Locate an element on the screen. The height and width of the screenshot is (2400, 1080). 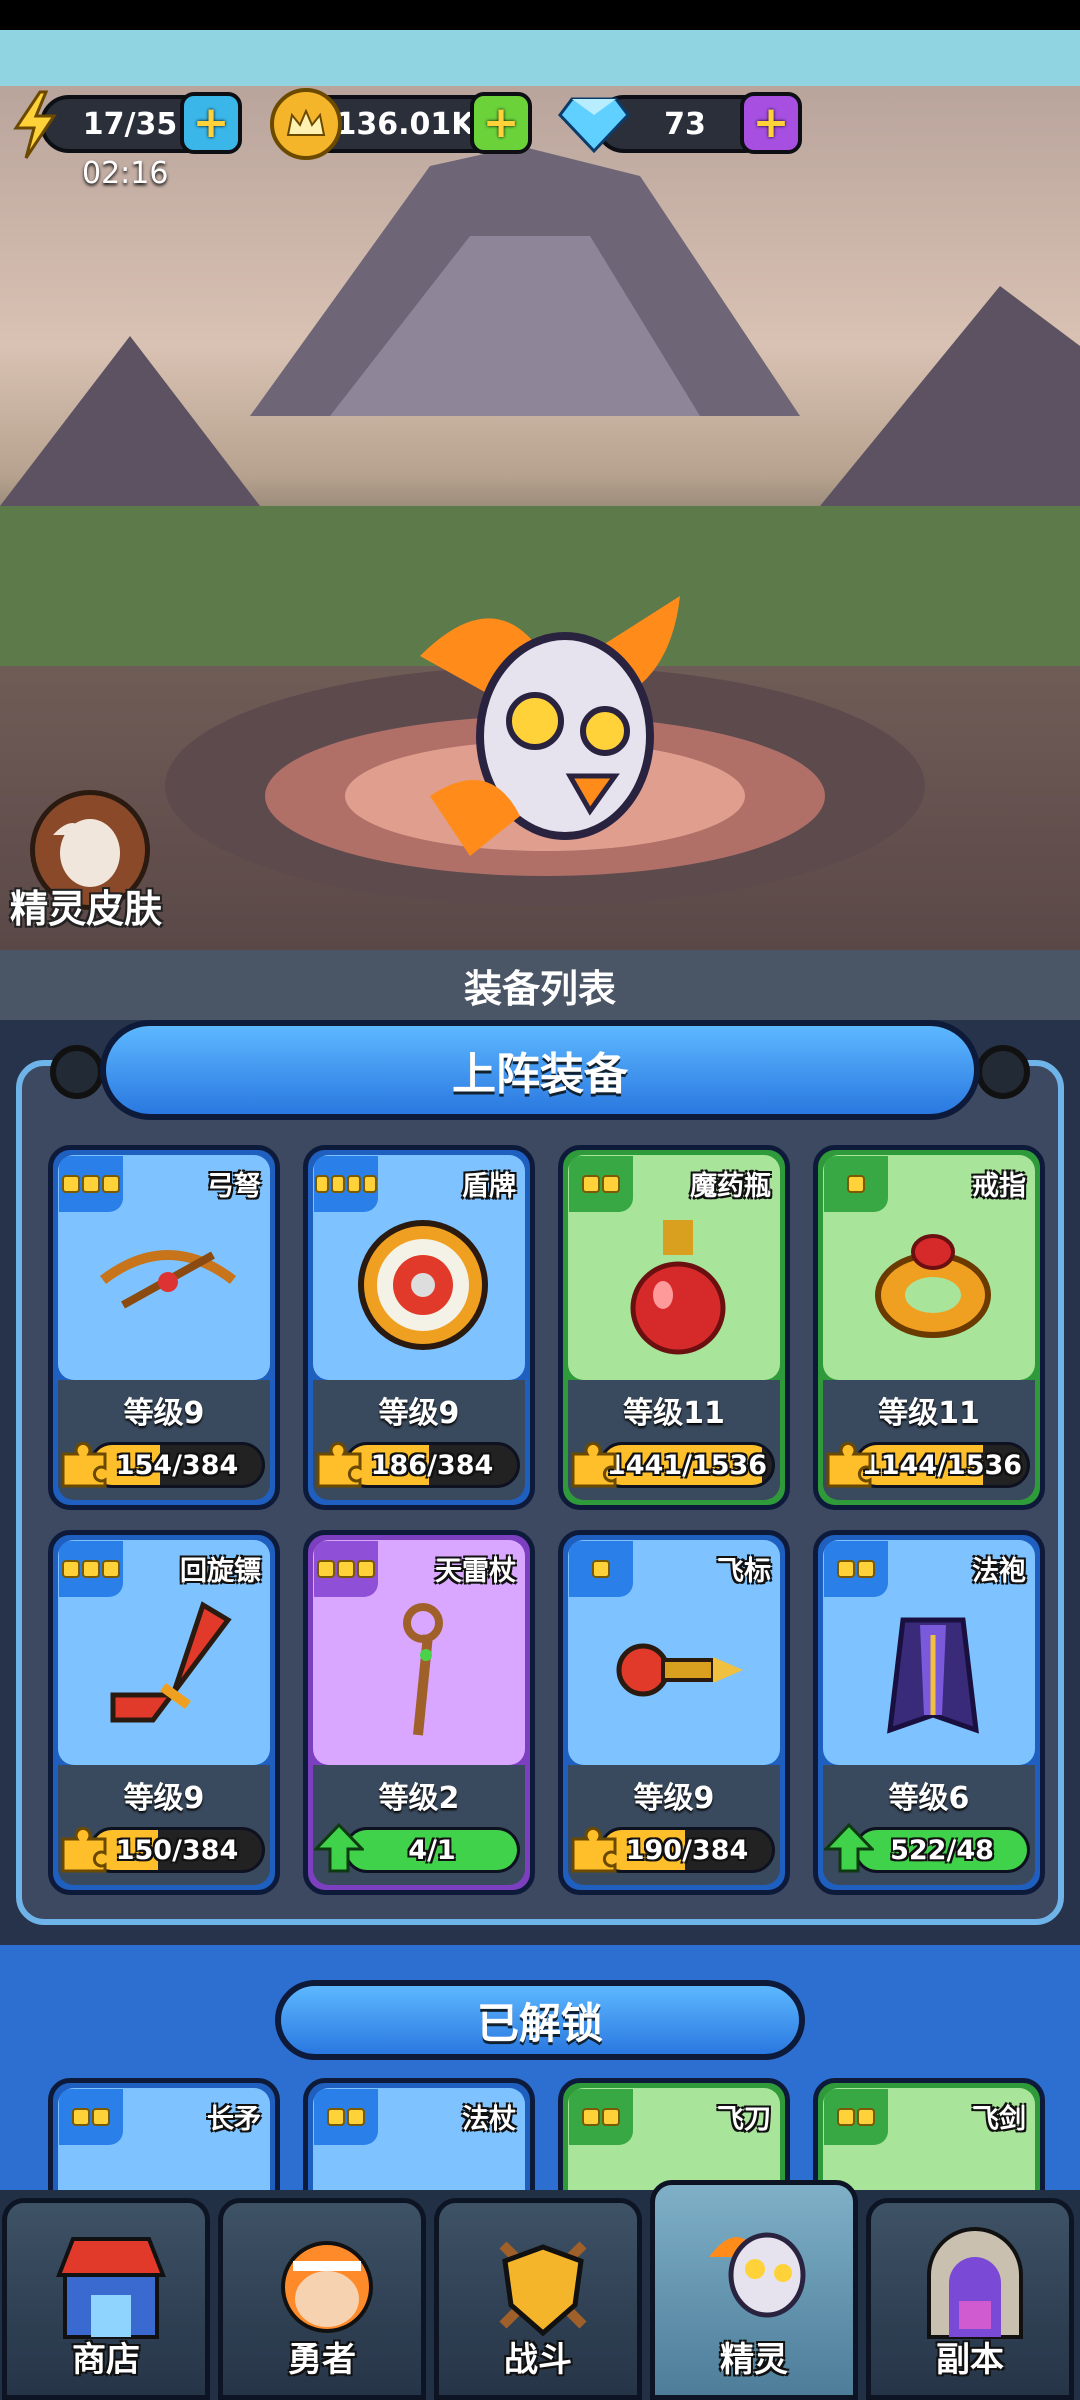
progress-text: 1144/1536 is located at coordinates (942, 1465).